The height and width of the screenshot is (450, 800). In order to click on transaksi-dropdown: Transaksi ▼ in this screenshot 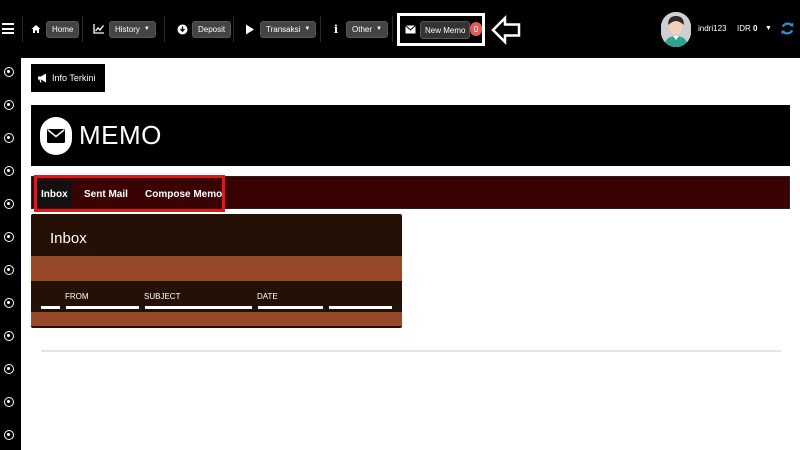, I will do `click(288, 29)`.